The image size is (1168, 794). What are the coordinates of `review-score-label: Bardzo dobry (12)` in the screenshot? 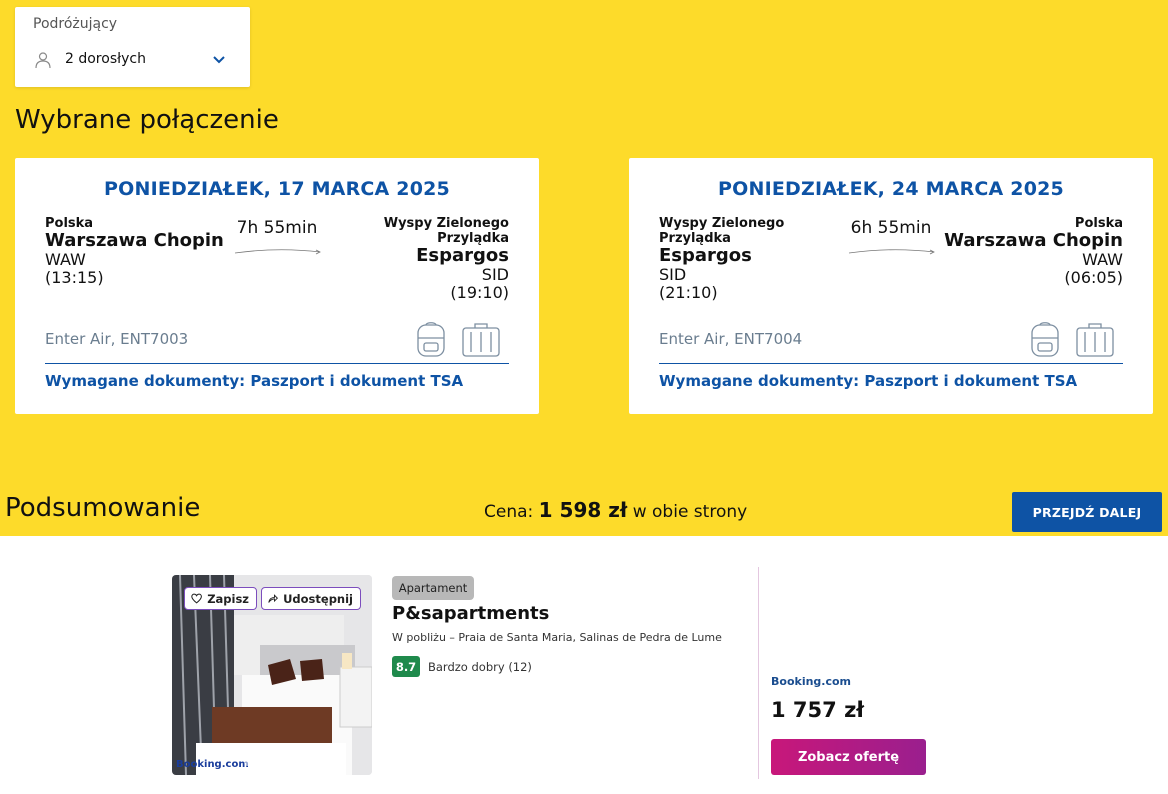 It's located at (480, 667).